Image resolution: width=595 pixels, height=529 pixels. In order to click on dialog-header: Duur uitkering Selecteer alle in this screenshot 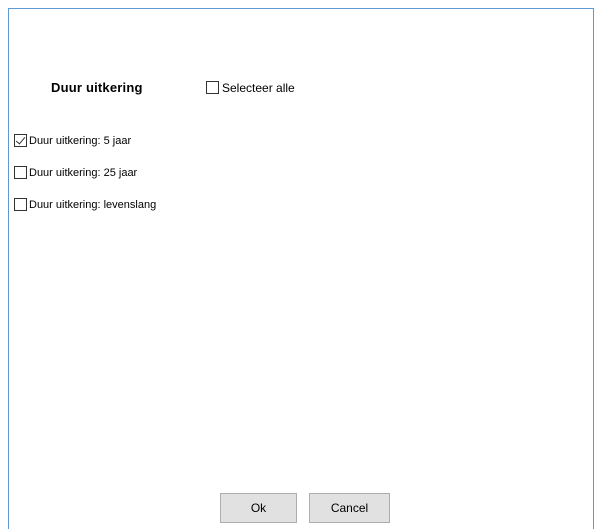, I will do `click(173, 87)`.